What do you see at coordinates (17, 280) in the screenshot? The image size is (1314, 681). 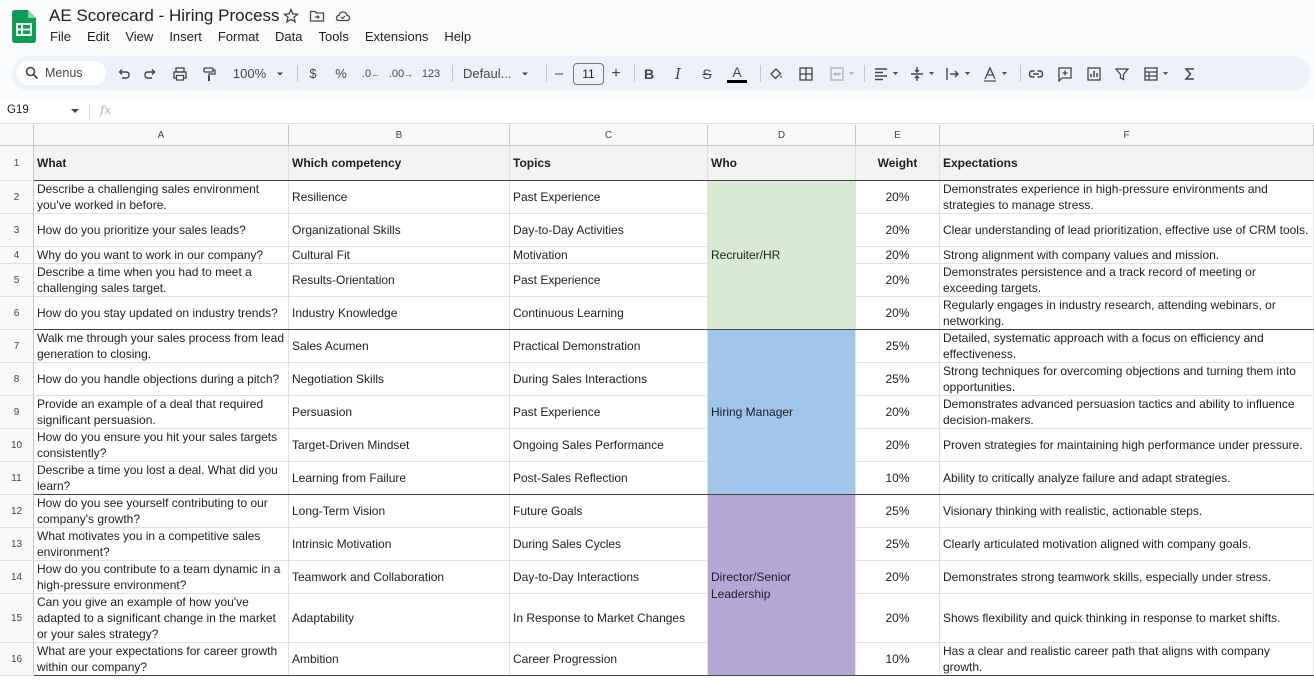 I see `row-header: 5` at bounding box center [17, 280].